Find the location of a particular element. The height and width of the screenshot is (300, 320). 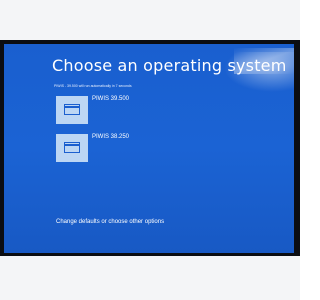

os-option-label: PIWIS 38.250 is located at coordinates (111, 137).